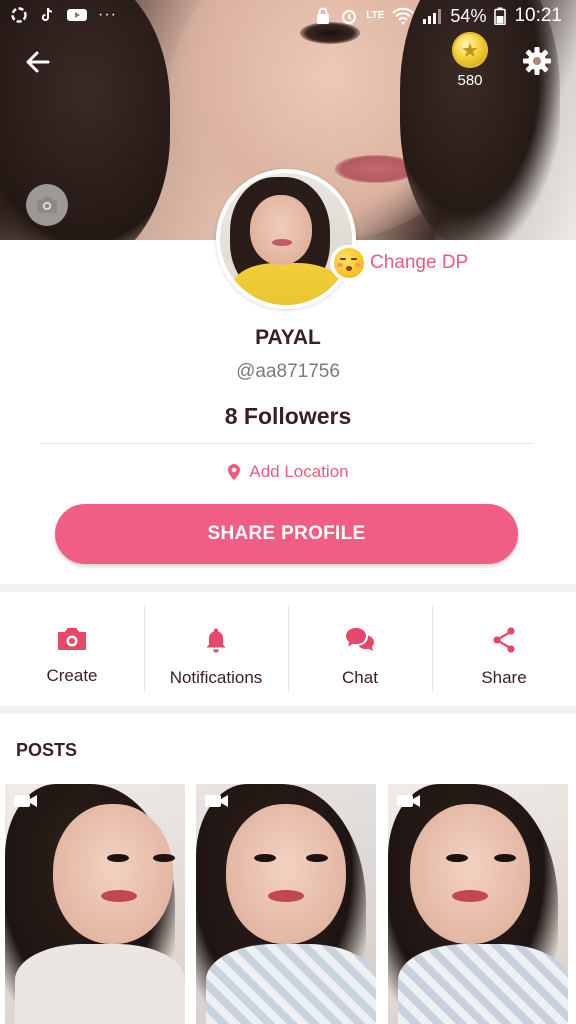 This screenshot has width=576, height=1024. What do you see at coordinates (500, 16) in the screenshot?
I see `battery-icon` at bounding box center [500, 16].